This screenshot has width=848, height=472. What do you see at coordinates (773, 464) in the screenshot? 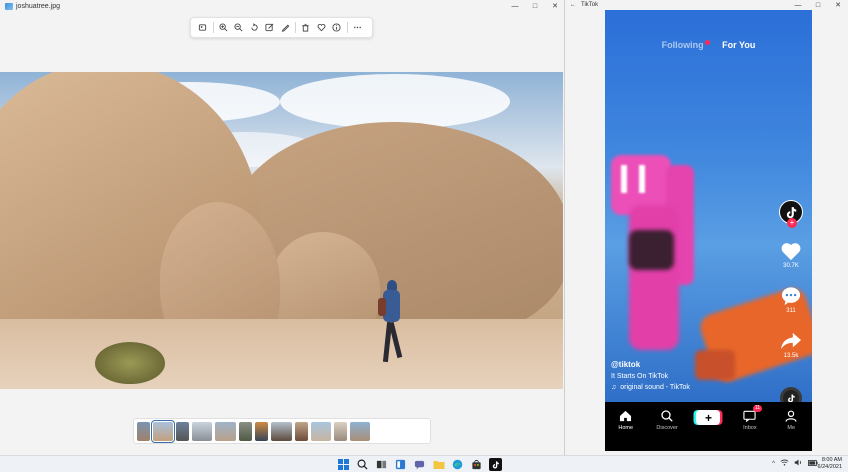
I see `chevron-up-icon: ^` at bounding box center [773, 464].